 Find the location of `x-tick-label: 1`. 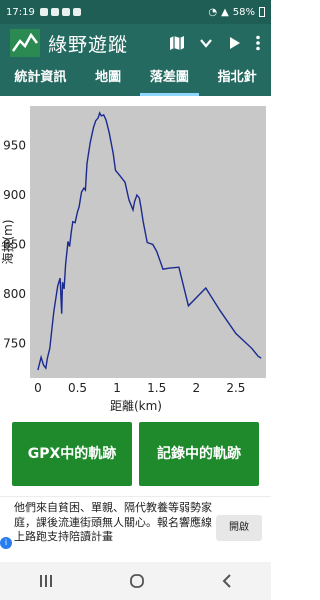

x-tick-label: 1 is located at coordinates (117, 388).